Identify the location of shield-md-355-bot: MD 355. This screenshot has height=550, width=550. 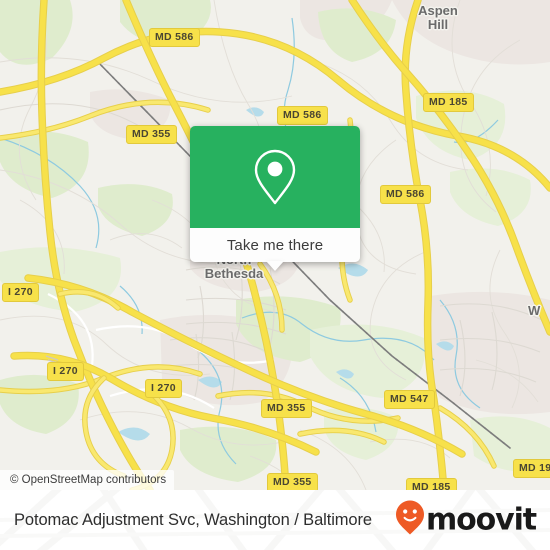
(292, 481).